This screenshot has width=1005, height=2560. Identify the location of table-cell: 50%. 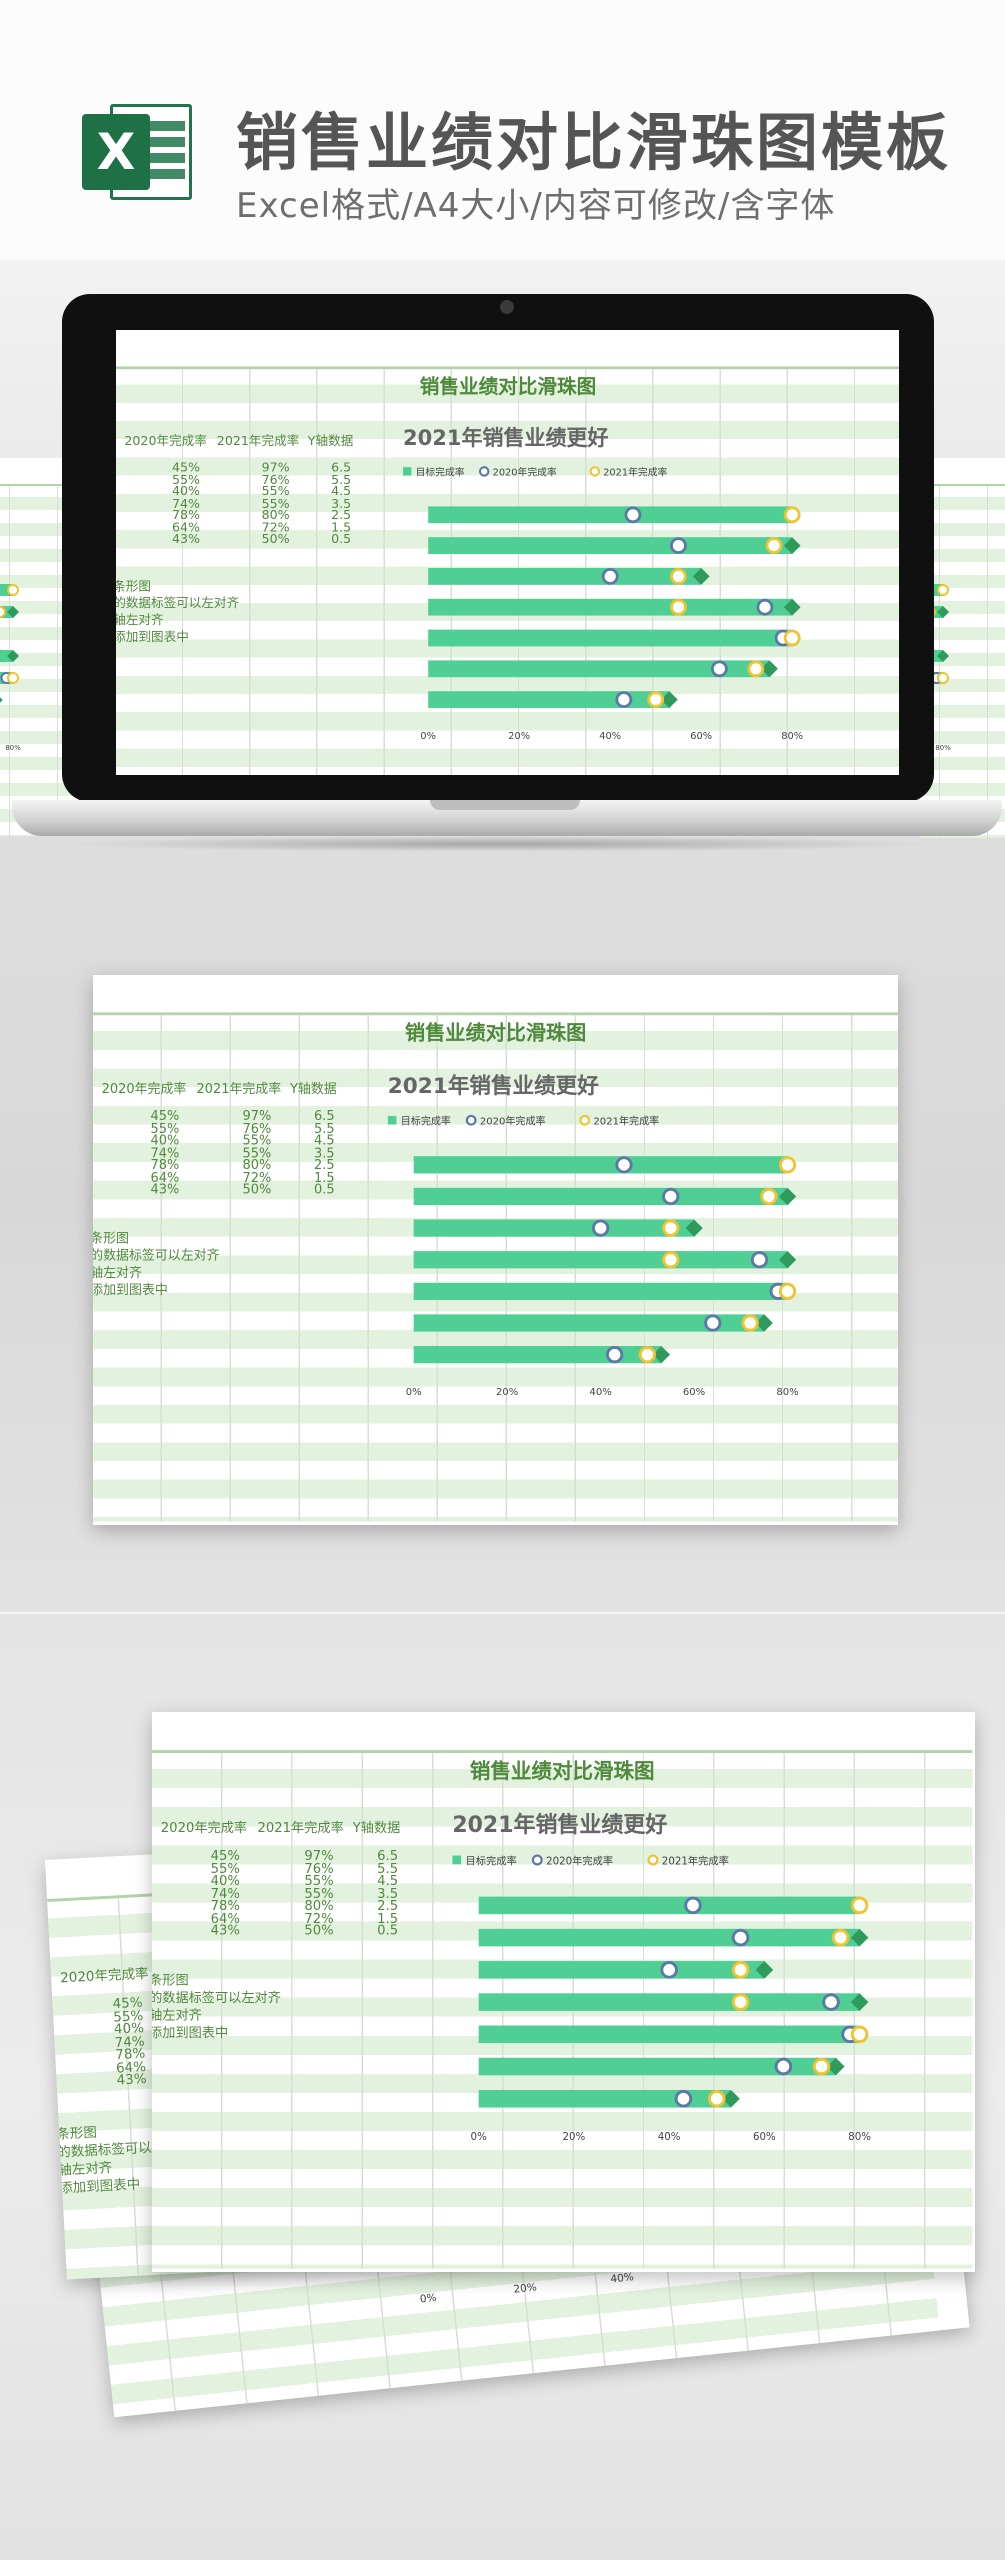
(275, 540).